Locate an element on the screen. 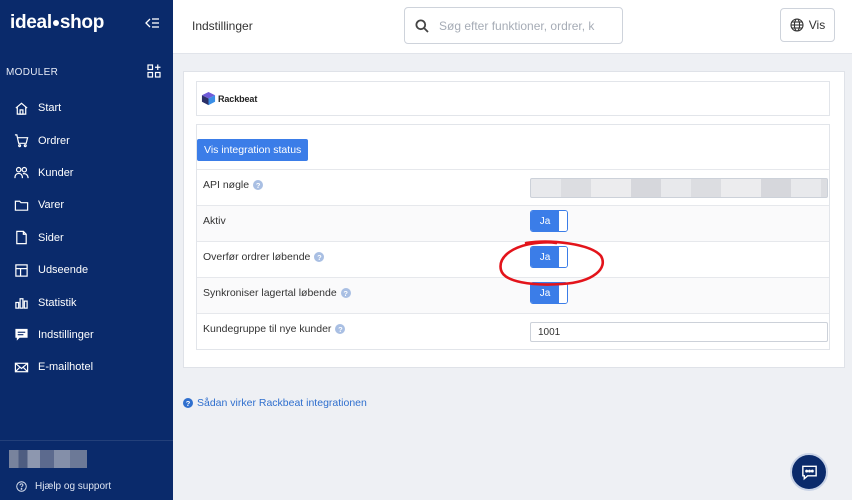 The height and width of the screenshot is (500, 852). sidebar-item-indstillinger: Indstillinger is located at coordinates (86, 335).